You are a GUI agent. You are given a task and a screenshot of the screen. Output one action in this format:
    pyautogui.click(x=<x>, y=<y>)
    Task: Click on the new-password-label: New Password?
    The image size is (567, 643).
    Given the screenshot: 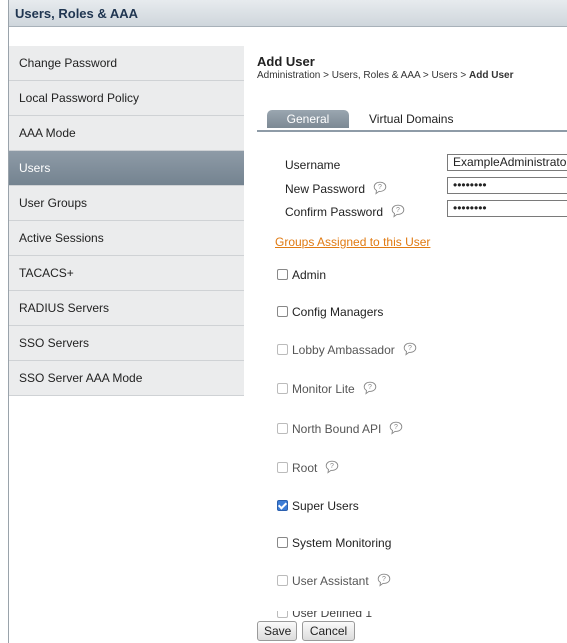 What is the action you would take?
    pyautogui.click(x=336, y=188)
    